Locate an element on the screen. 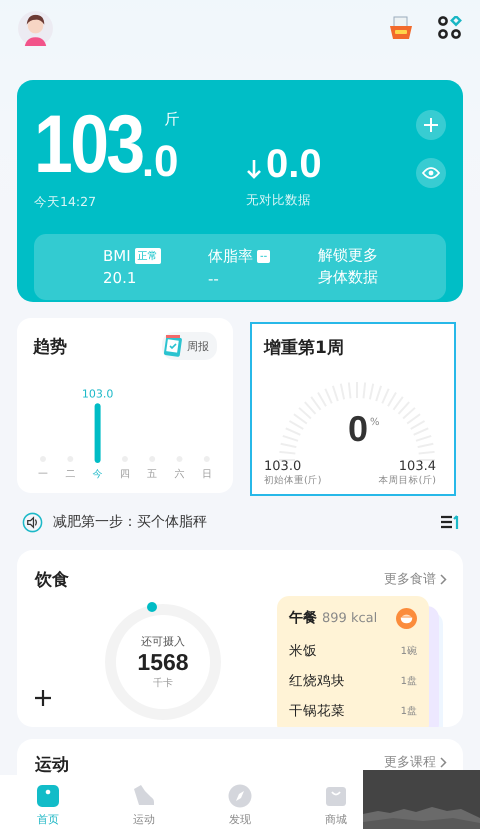 Image resolution: width=480 pixels, height=829 pixels. weight-bar is located at coordinates (97, 433).